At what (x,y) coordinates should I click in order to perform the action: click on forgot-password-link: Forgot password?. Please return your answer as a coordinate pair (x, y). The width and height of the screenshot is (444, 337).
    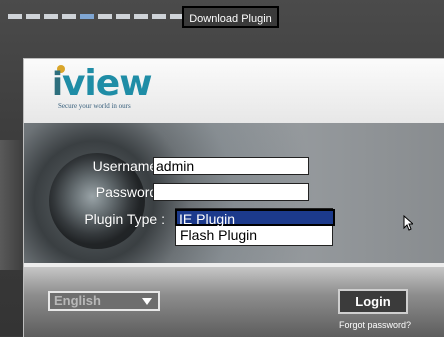
    Looking at the image, I should click on (375, 325).